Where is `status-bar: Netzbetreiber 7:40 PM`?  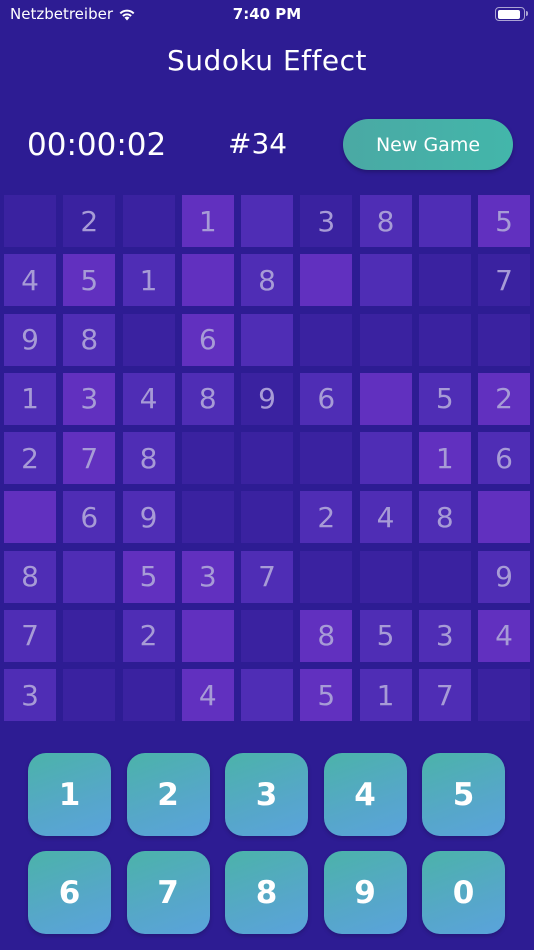
status-bar: Netzbetreiber 7:40 PM is located at coordinates (267, 15).